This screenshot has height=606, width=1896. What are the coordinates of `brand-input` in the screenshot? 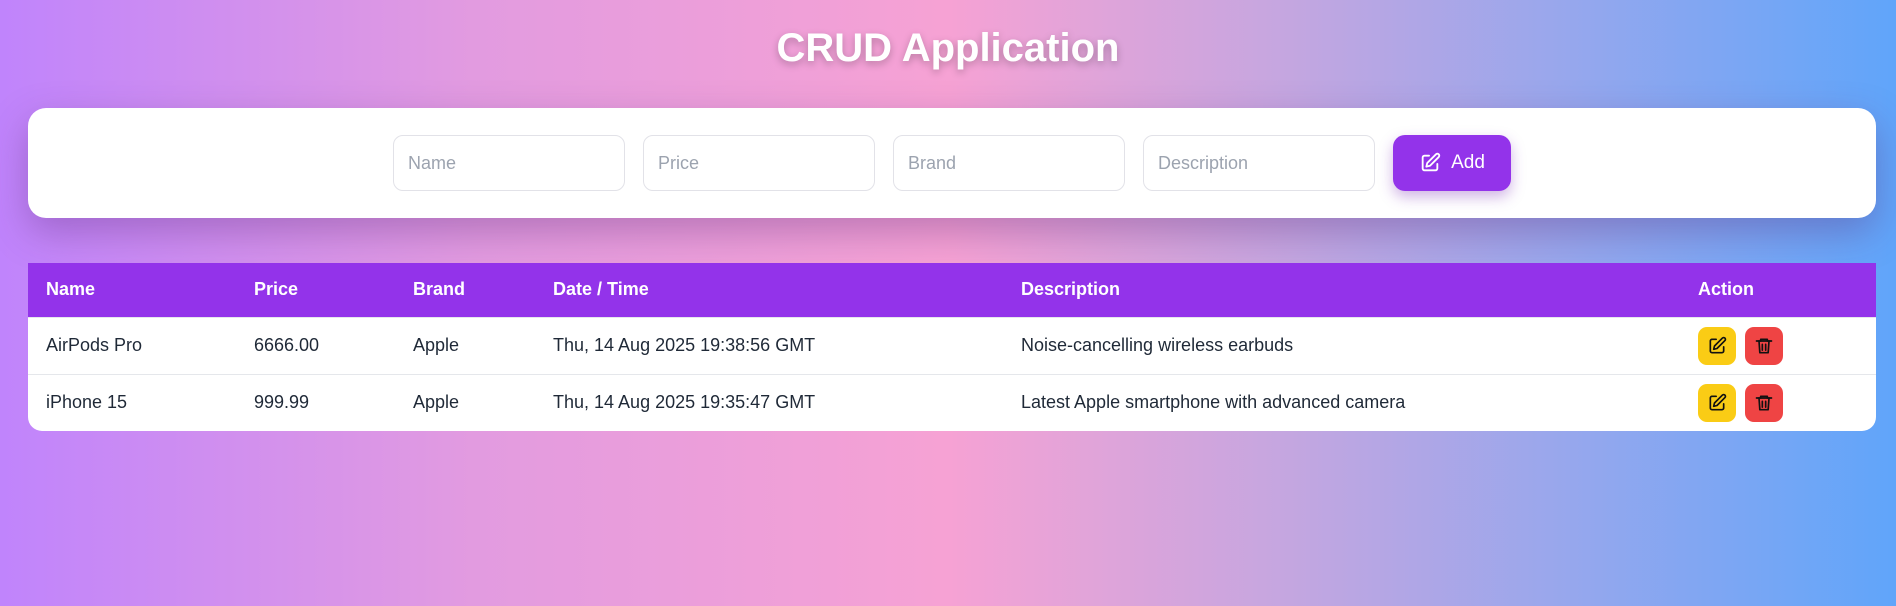 It's located at (1009, 163).